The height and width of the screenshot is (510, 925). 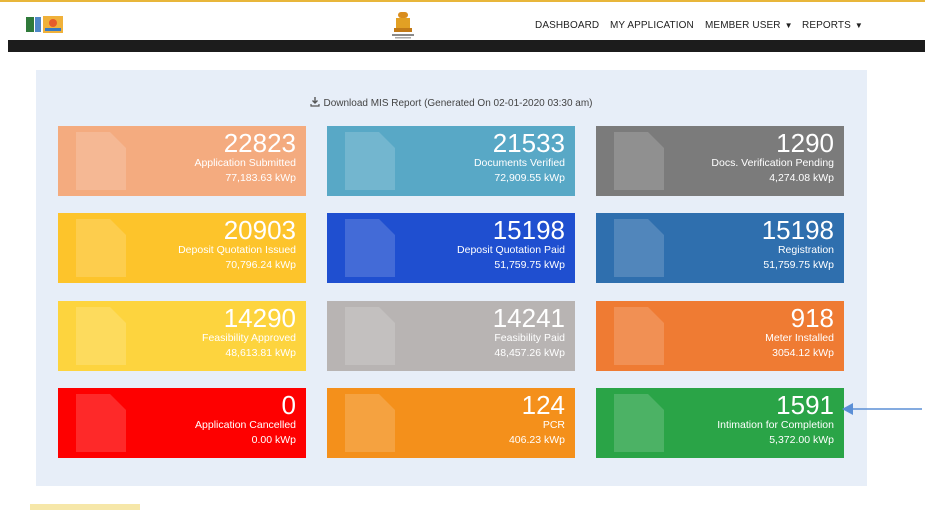 I want to click on tile-count: 124, so click(x=543, y=405).